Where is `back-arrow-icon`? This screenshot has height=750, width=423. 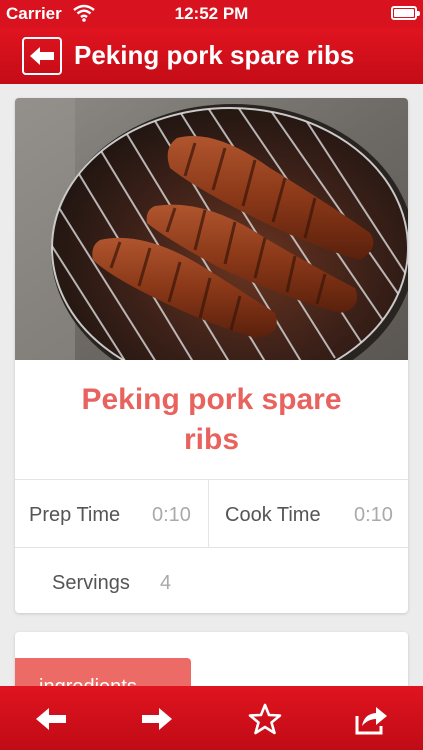
back-arrow-icon is located at coordinates (42, 56).